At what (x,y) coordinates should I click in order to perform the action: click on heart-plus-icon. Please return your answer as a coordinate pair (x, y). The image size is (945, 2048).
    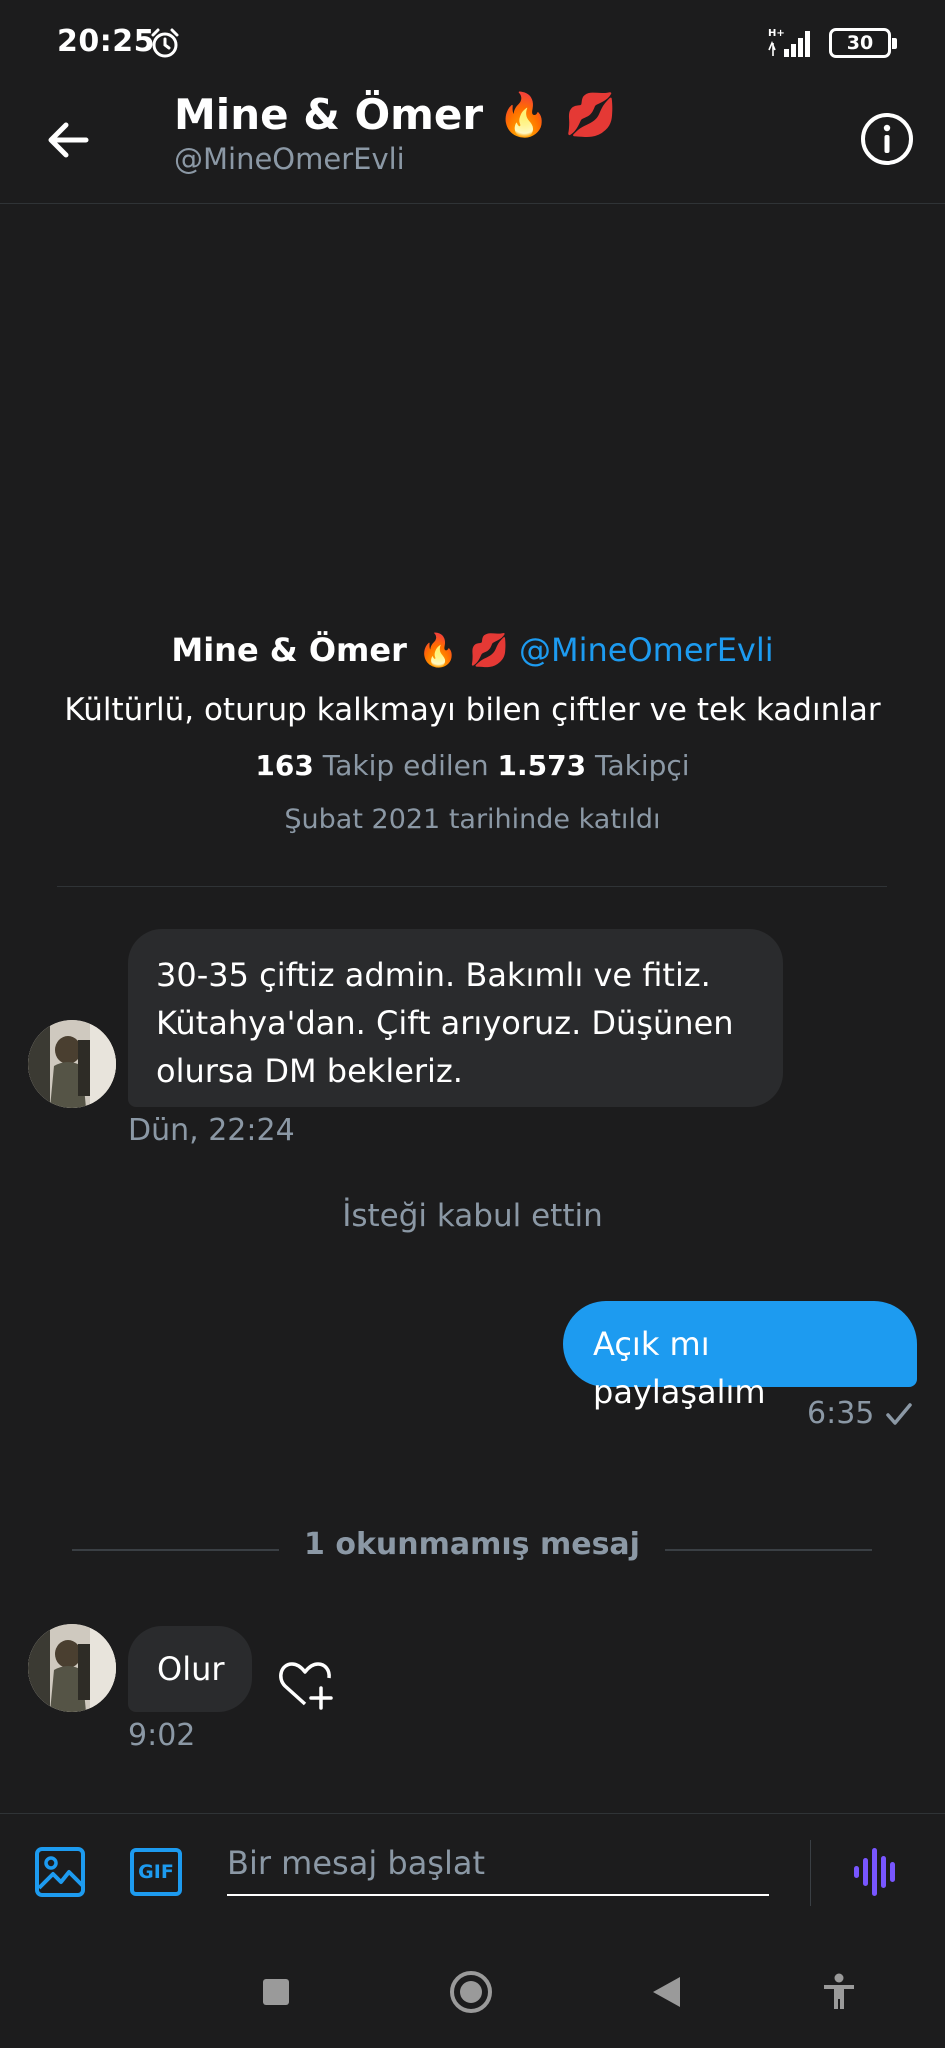
    Looking at the image, I should click on (305, 1684).